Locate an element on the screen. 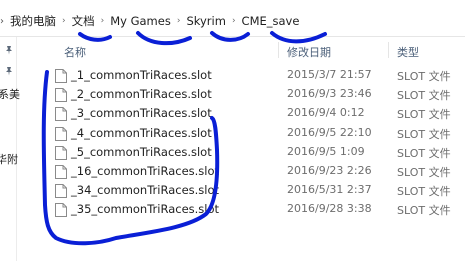 The height and width of the screenshot is (261, 465). file-date: 2016/5/31 2:37 is located at coordinates (329, 190).